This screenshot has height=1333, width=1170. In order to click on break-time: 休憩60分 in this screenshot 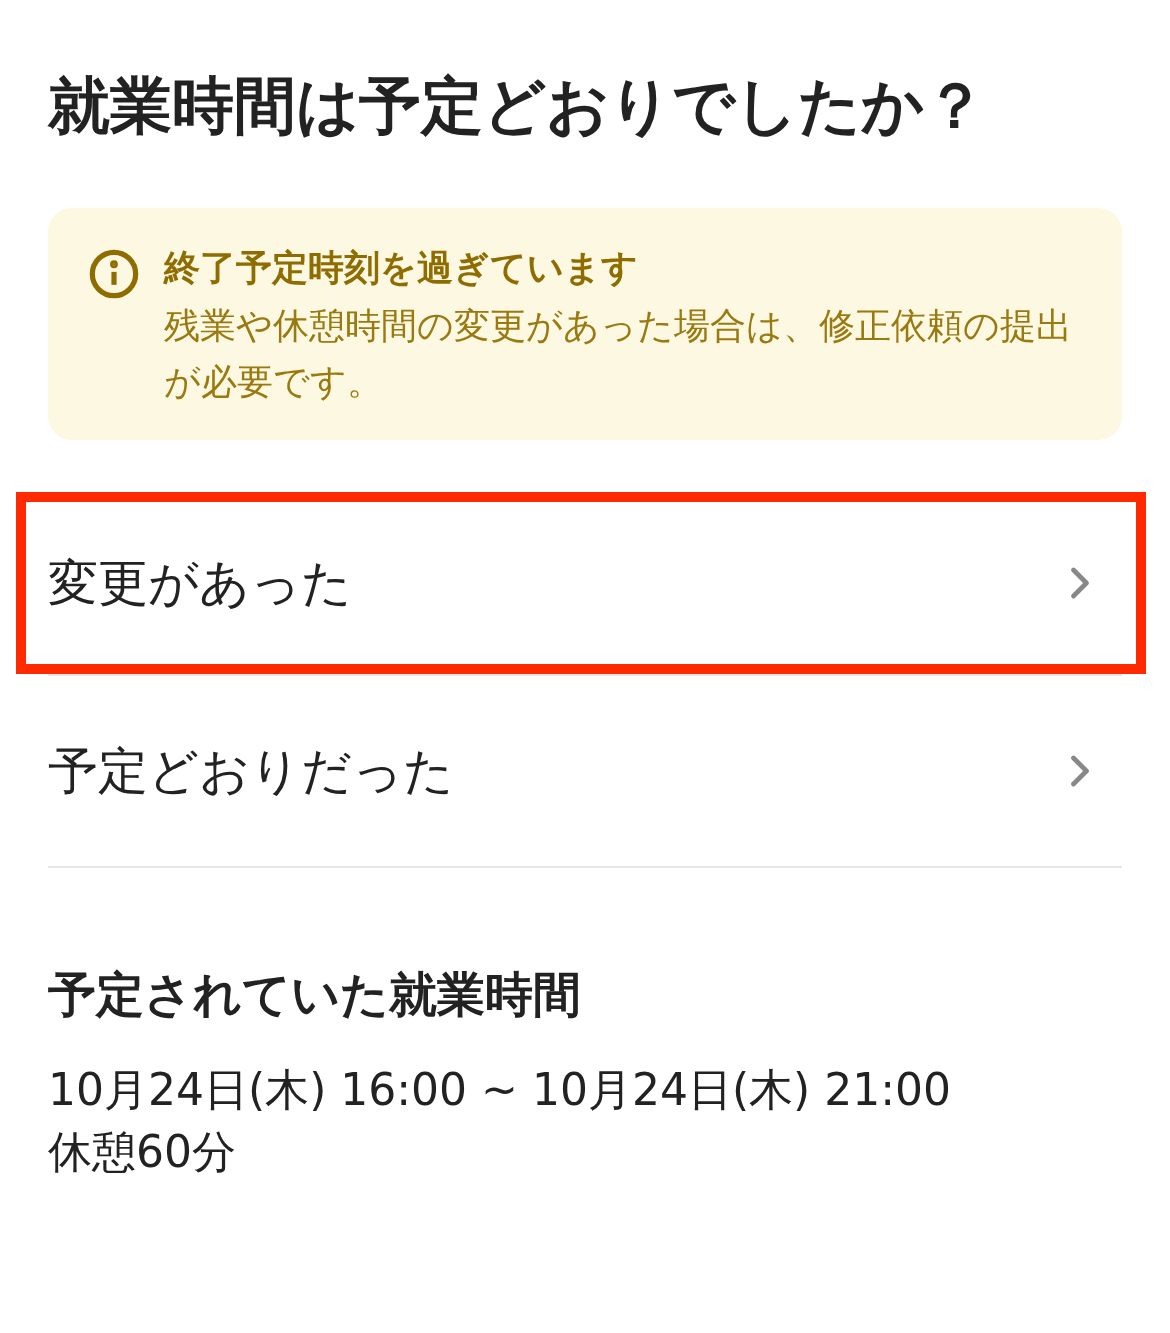, I will do `click(142, 1152)`.